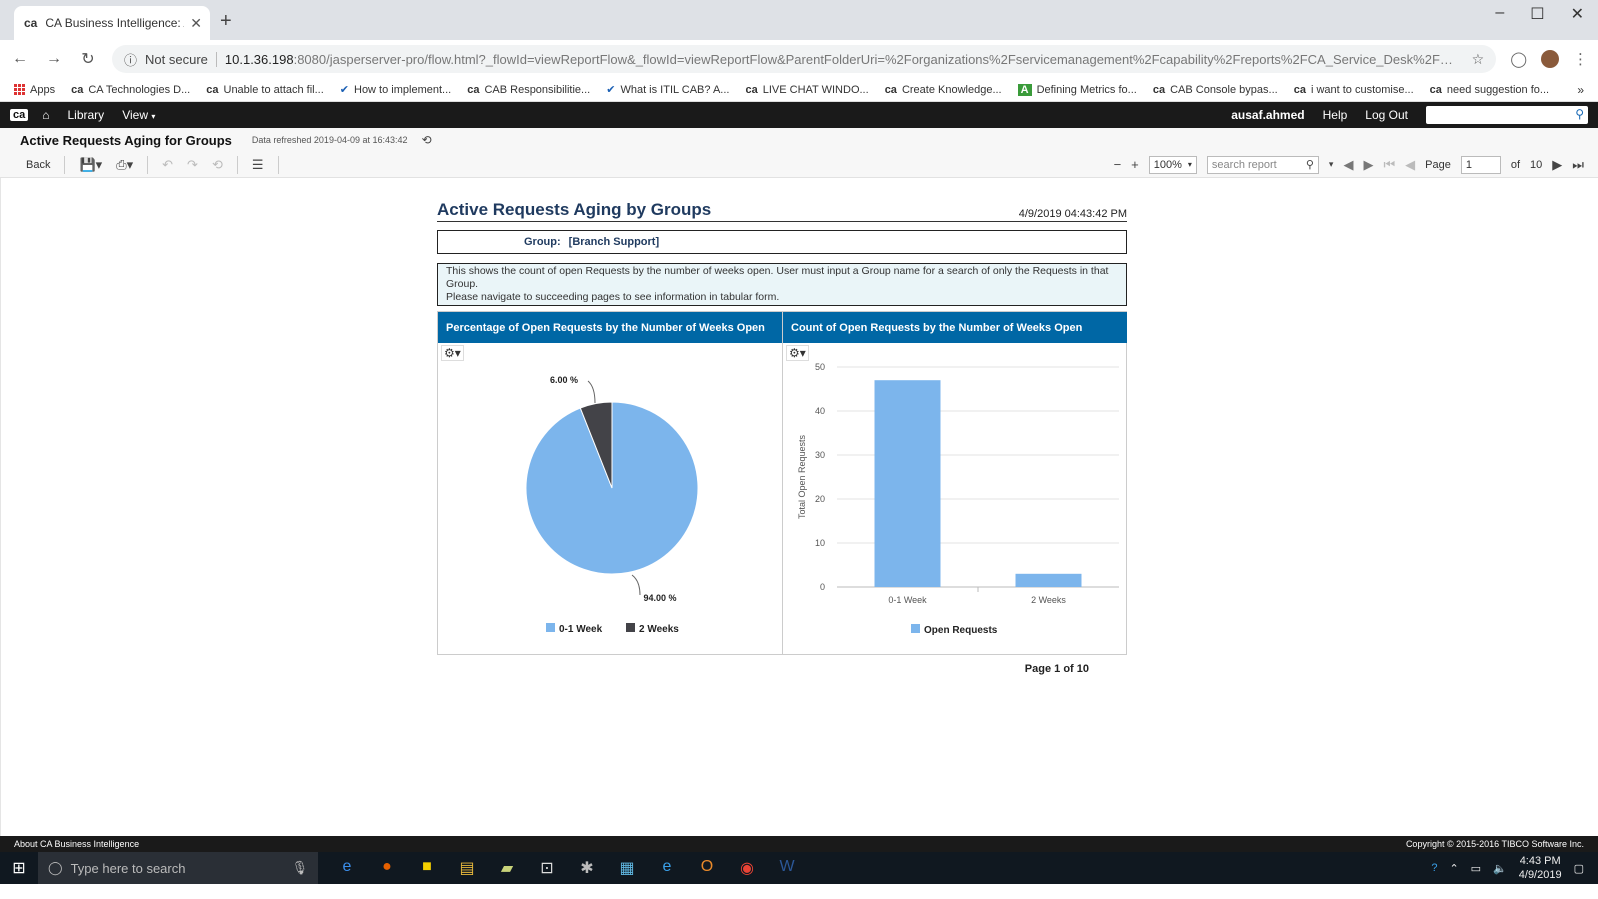 Image resolution: width=1598 pixels, height=899 pixels. I want to click on word-icon: W, so click(787, 868).